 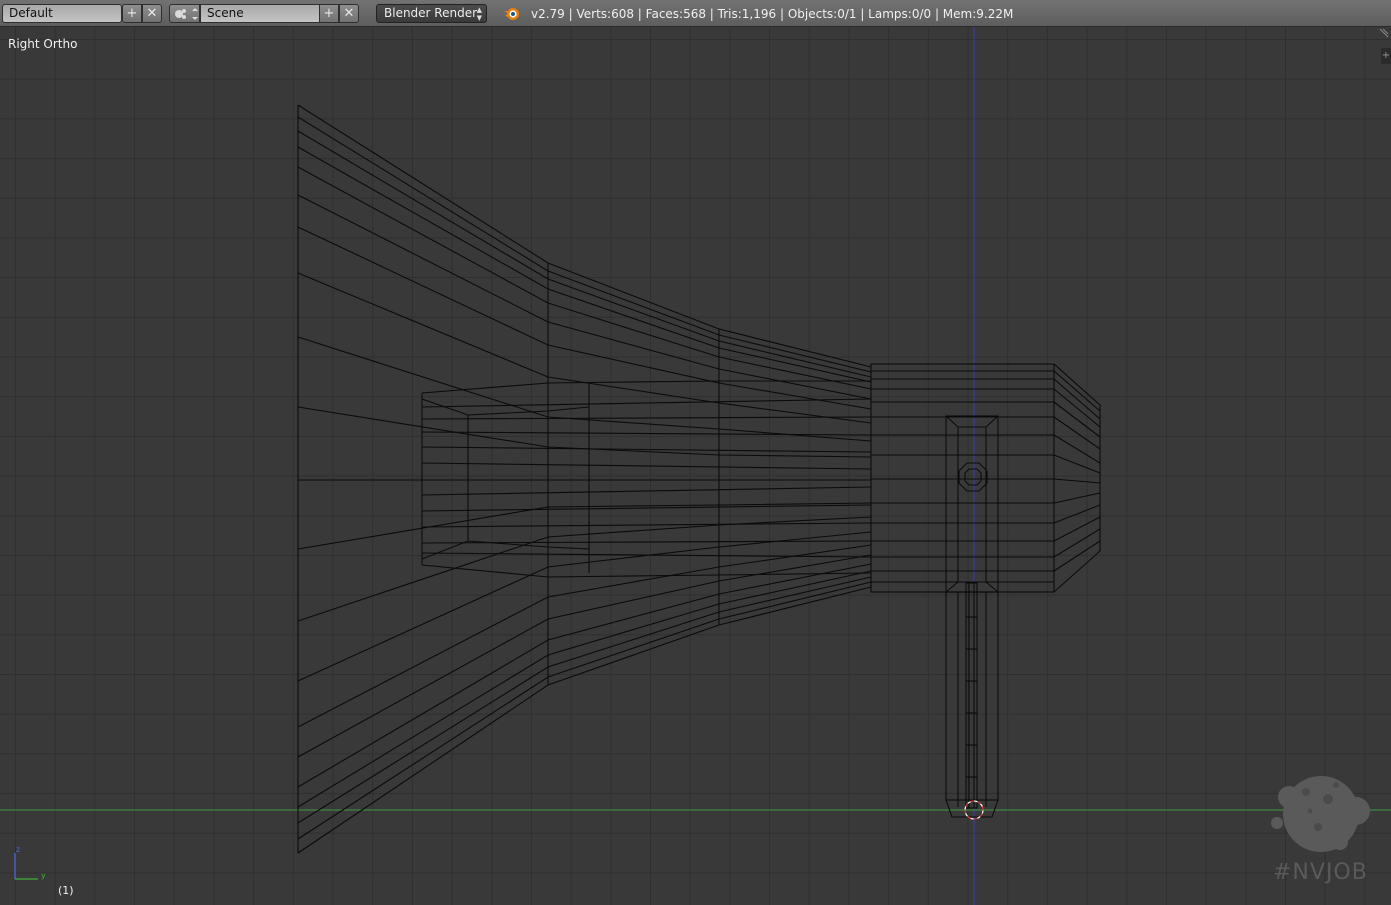 What do you see at coordinates (260, 13) in the screenshot?
I see `scene-name-field: Scene` at bounding box center [260, 13].